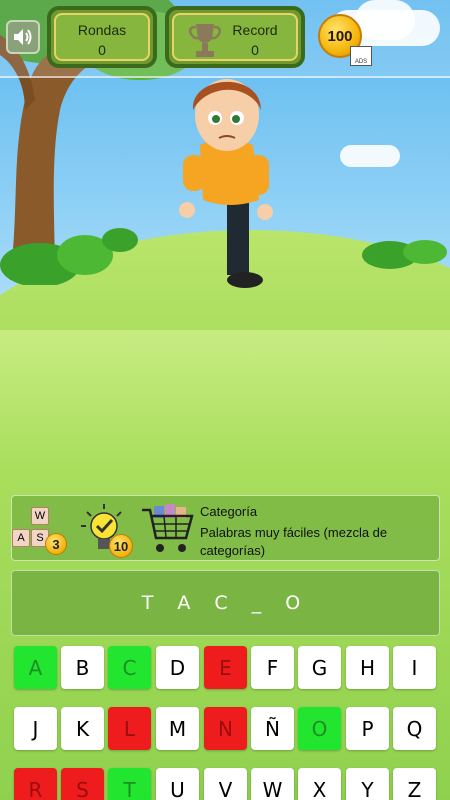 The height and width of the screenshot is (800, 450). Describe the element at coordinates (225, 667) in the screenshot. I see `key-e: E` at that location.